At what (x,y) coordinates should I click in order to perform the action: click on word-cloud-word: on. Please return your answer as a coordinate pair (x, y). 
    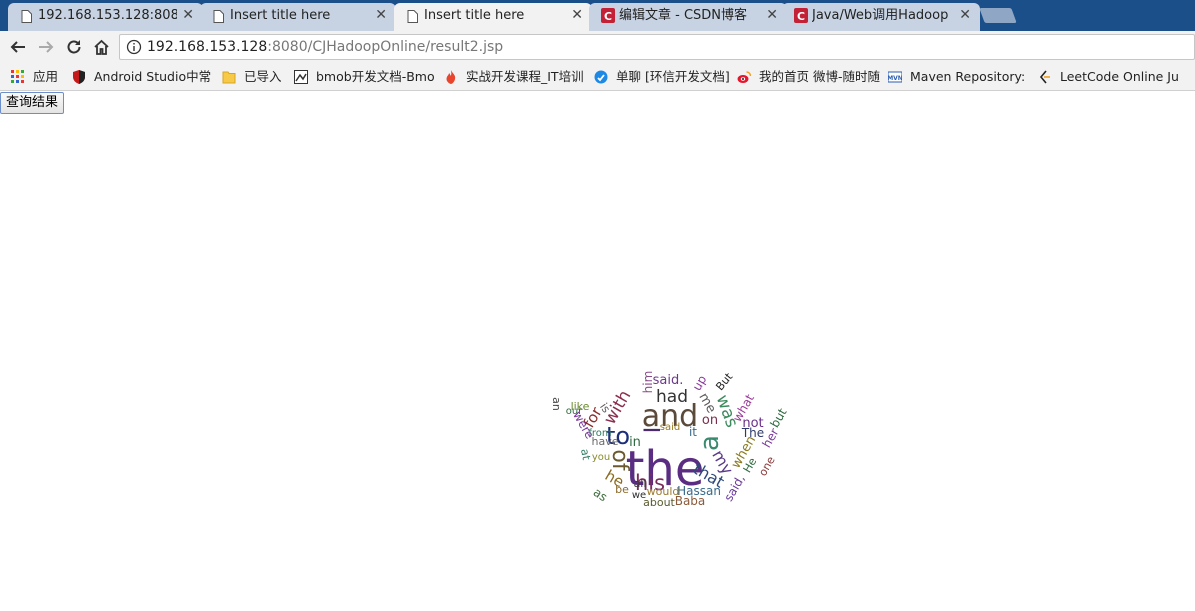
    Looking at the image, I should click on (710, 420).